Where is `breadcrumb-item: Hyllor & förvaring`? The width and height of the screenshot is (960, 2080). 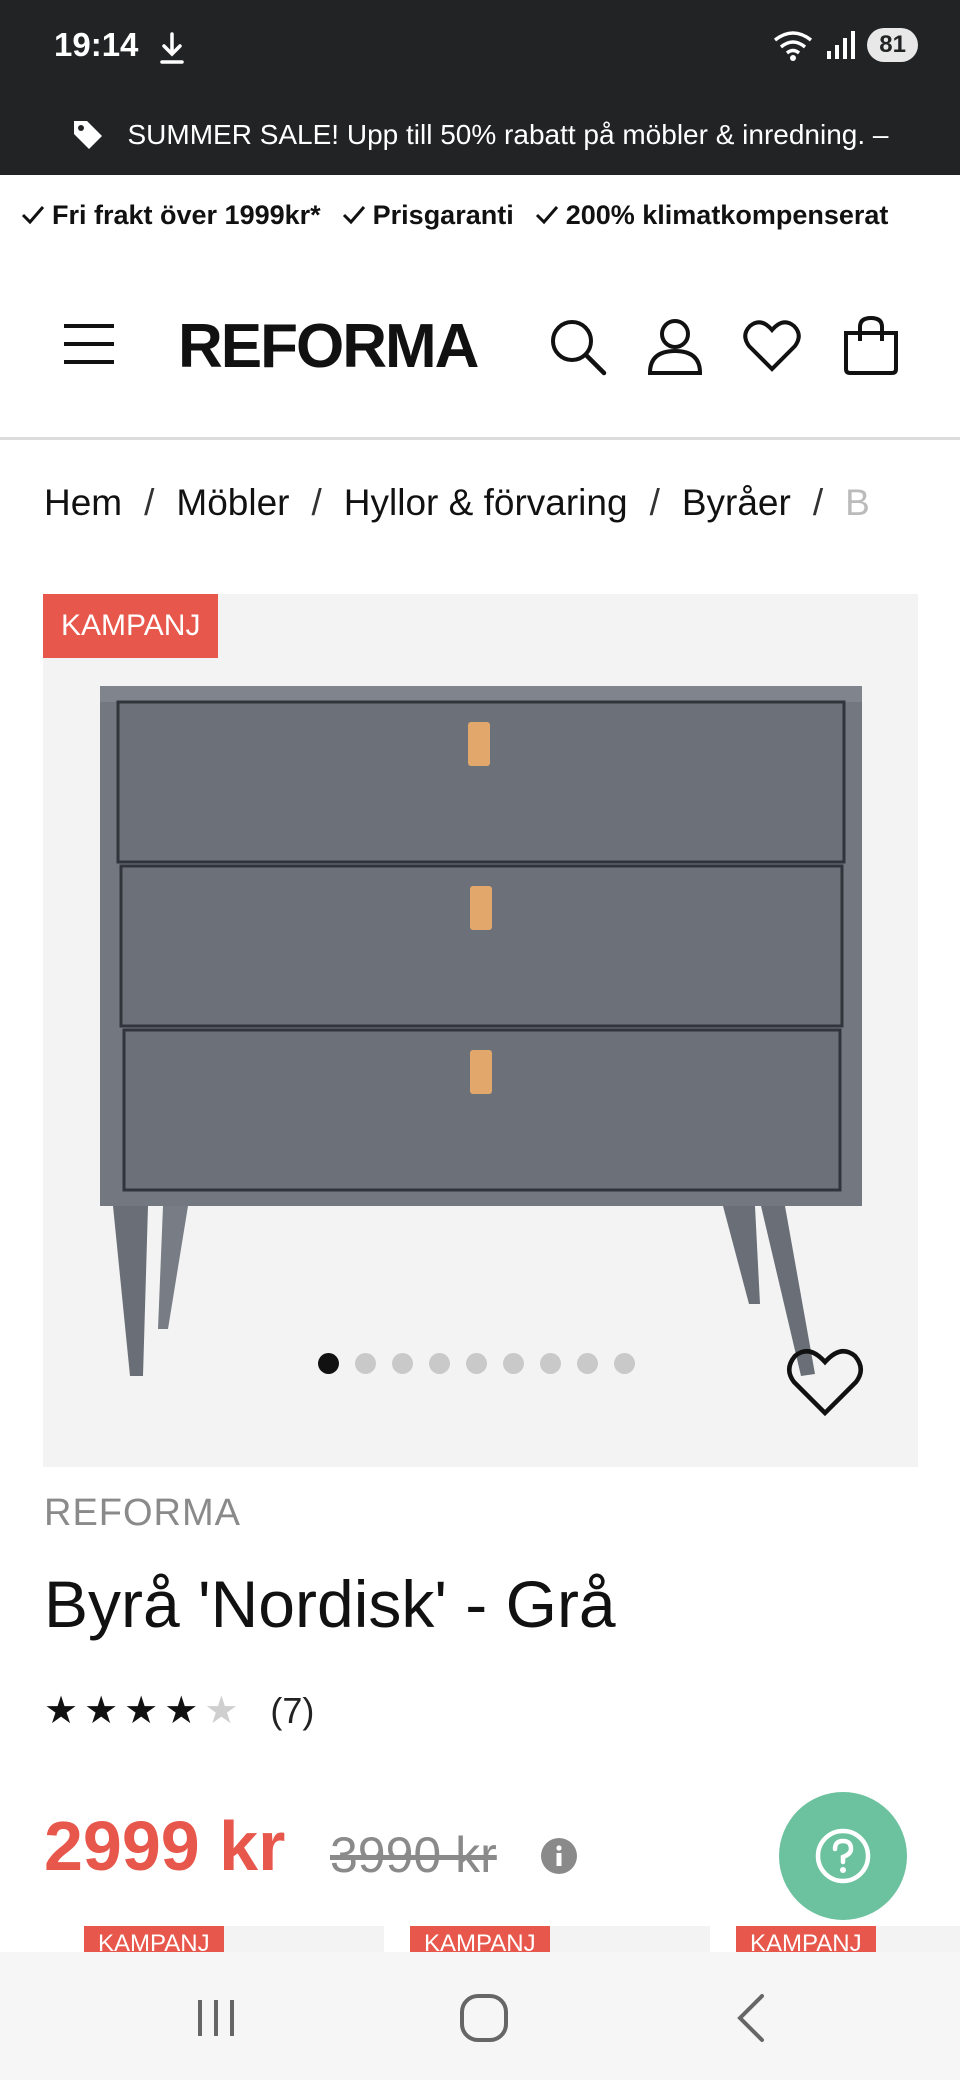 breadcrumb-item: Hyllor & förvaring is located at coordinates (486, 503).